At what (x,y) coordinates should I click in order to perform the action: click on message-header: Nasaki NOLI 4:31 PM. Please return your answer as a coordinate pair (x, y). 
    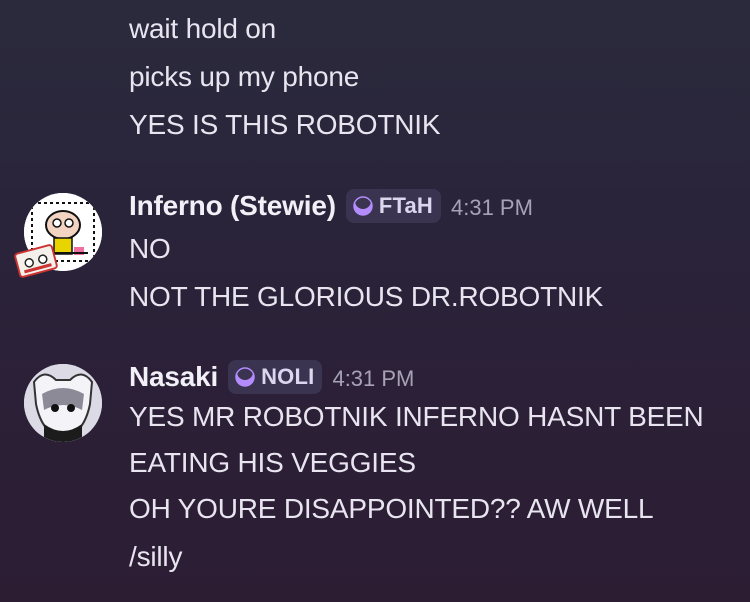
    Looking at the image, I should click on (271, 377).